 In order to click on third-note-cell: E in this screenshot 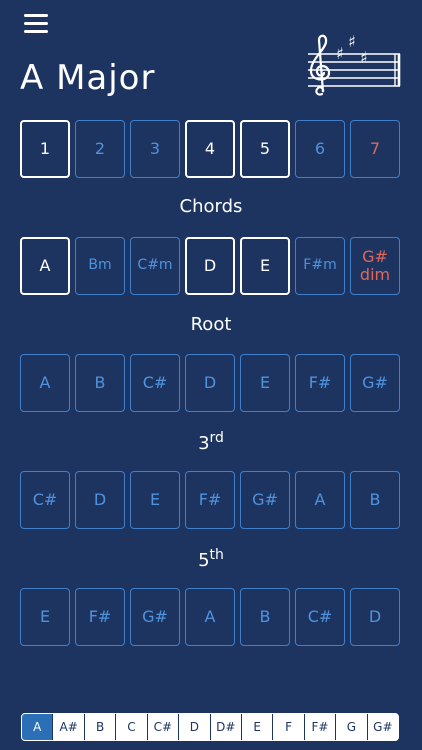, I will do `click(155, 500)`.